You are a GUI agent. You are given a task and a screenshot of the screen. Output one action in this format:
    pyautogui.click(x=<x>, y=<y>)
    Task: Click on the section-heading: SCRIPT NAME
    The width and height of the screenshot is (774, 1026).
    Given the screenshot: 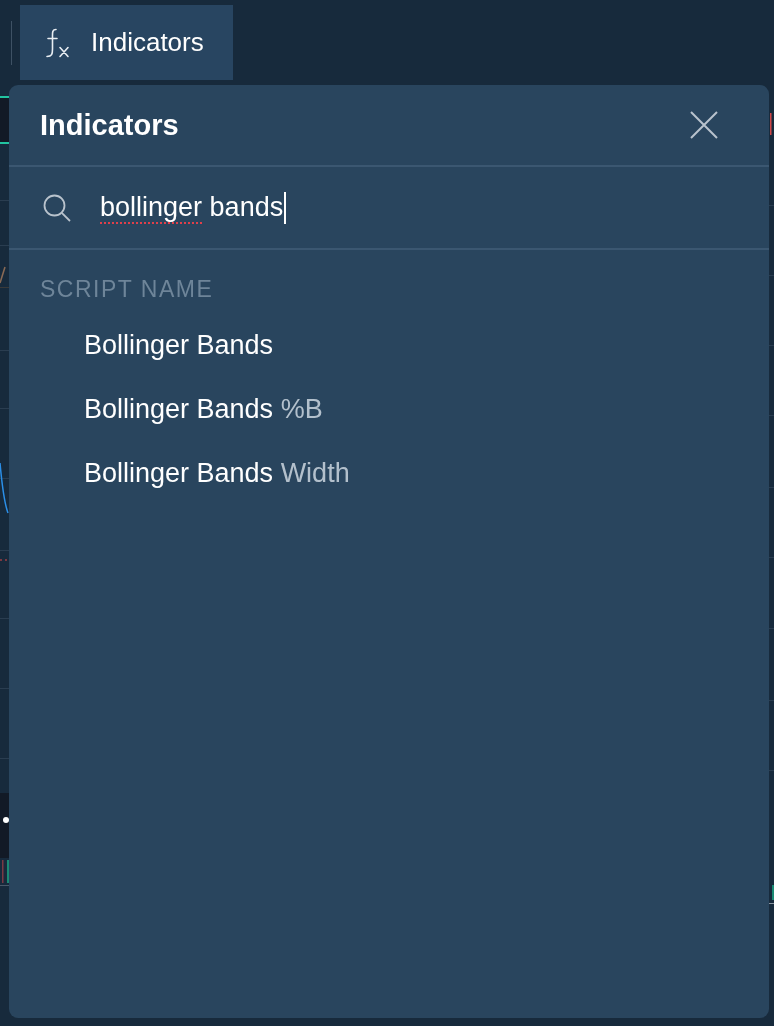 What is the action you would take?
    pyautogui.click(x=127, y=289)
    